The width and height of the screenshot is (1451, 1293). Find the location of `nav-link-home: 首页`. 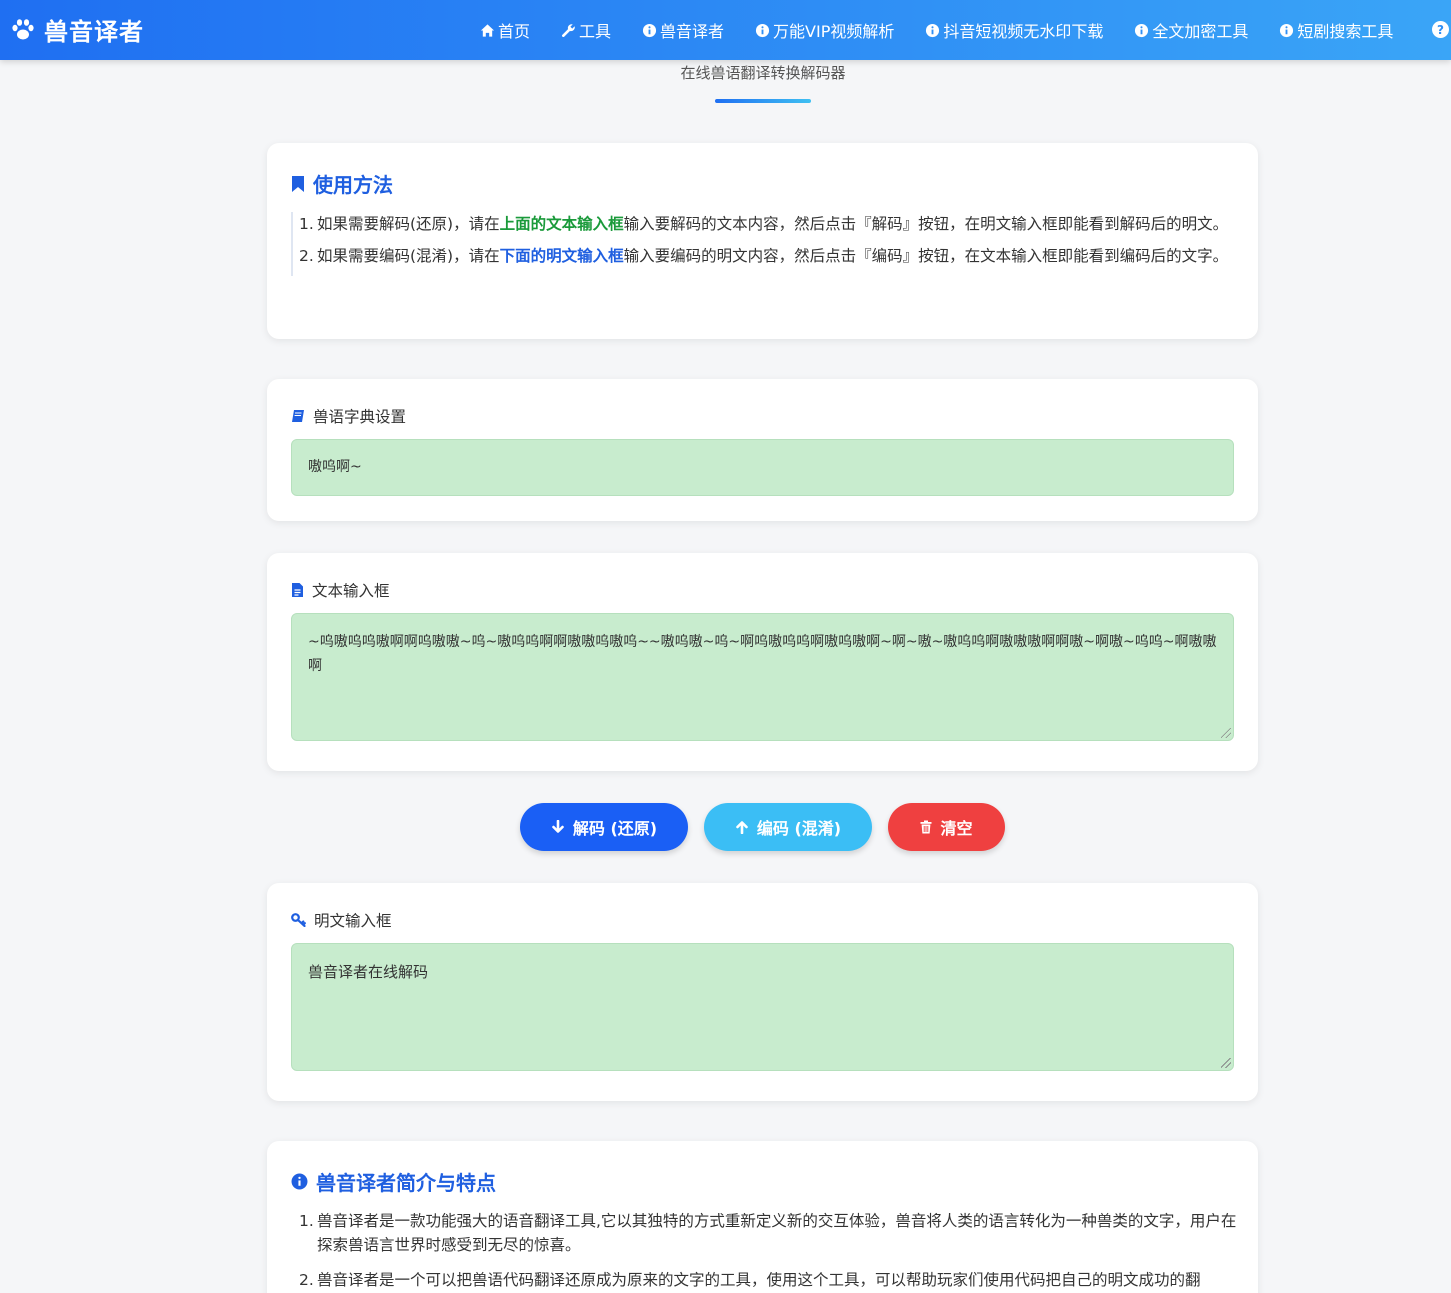

nav-link-home: 首页 is located at coordinates (505, 30).